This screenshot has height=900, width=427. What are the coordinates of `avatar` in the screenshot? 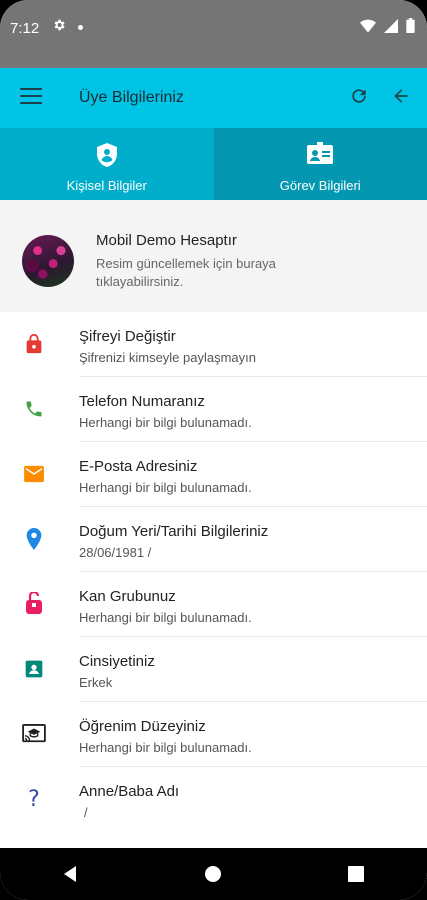 It's located at (48, 261).